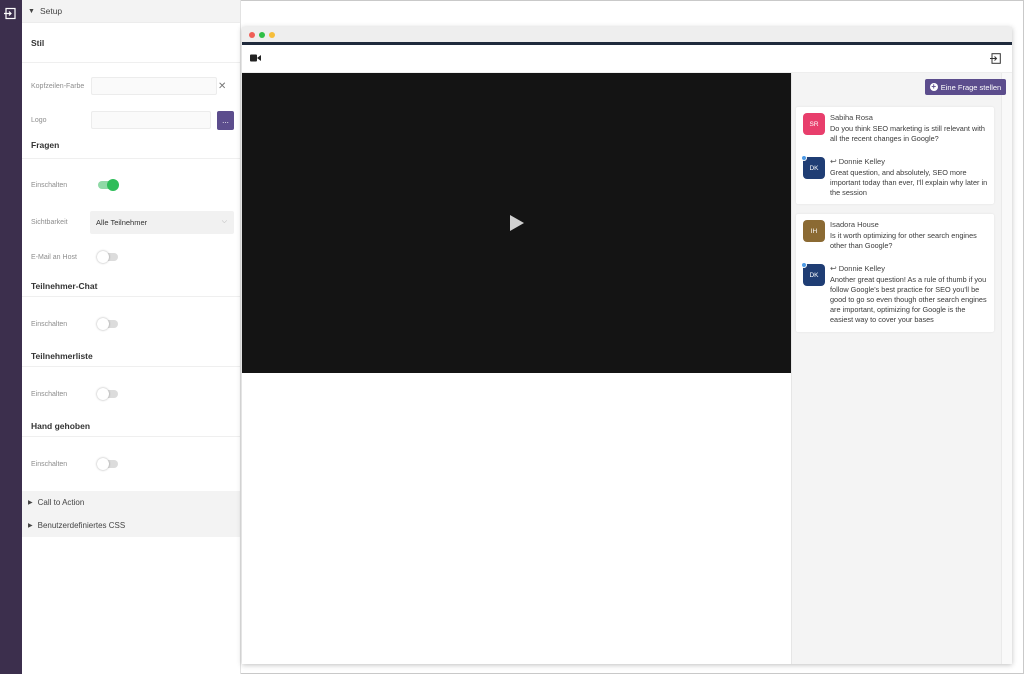 The height and width of the screenshot is (674, 1024). I want to click on chevron-down-icon: ⌵, so click(224, 221).